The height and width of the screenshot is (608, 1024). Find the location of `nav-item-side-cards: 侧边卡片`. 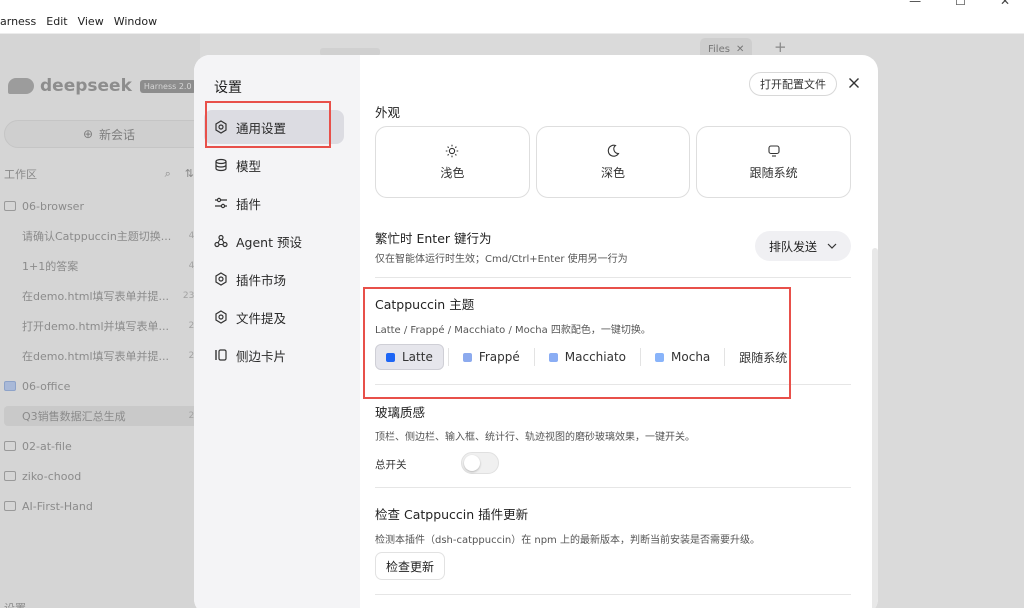

nav-item-side-cards: 侧边卡片 is located at coordinates (274, 355).